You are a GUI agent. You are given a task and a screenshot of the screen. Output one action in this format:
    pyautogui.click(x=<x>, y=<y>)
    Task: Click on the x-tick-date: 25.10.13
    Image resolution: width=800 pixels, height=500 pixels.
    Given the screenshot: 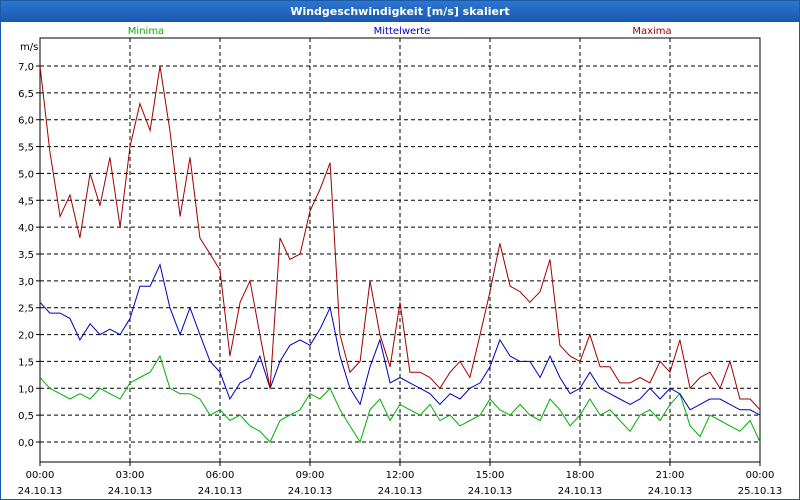 What is the action you would take?
    pyautogui.click(x=760, y=491)
    